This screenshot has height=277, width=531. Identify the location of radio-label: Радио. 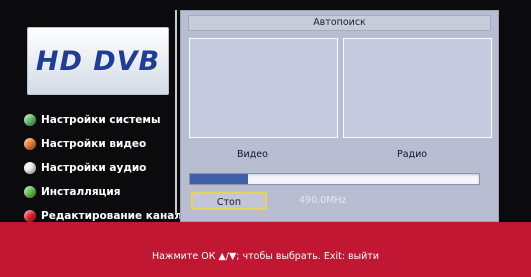
(412, 154).